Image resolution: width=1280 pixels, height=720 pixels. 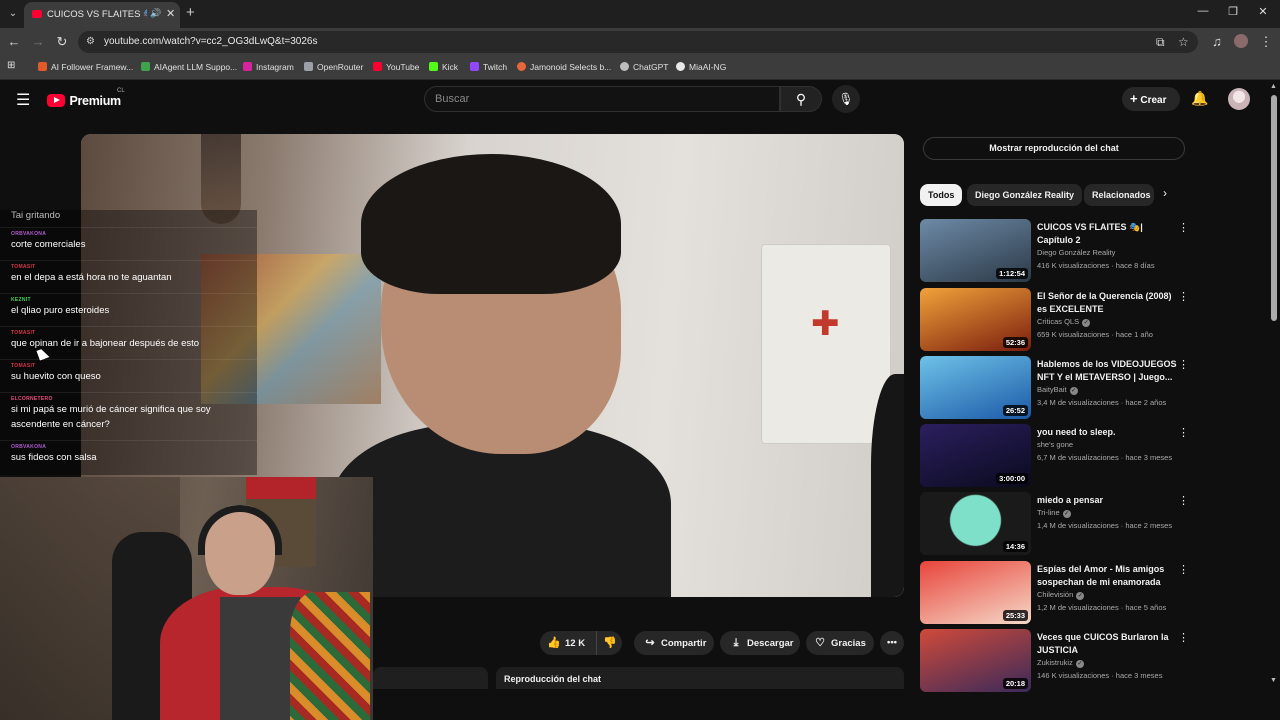 I want to click on search-placeholder: Buscar, so click(x=452, y=99).